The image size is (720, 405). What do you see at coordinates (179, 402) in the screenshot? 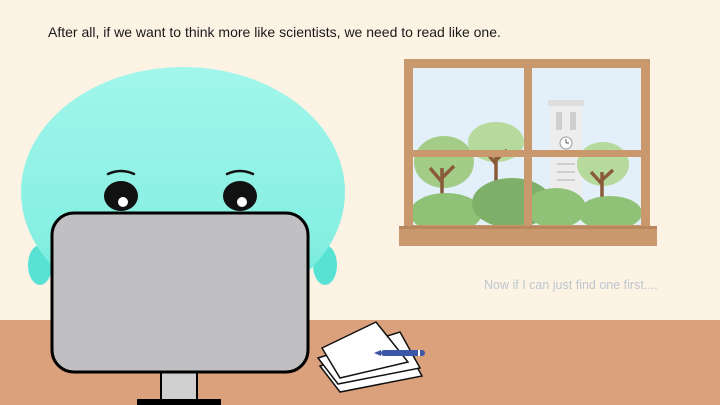
I see `monitor-base` at bounding box center [179, 402].